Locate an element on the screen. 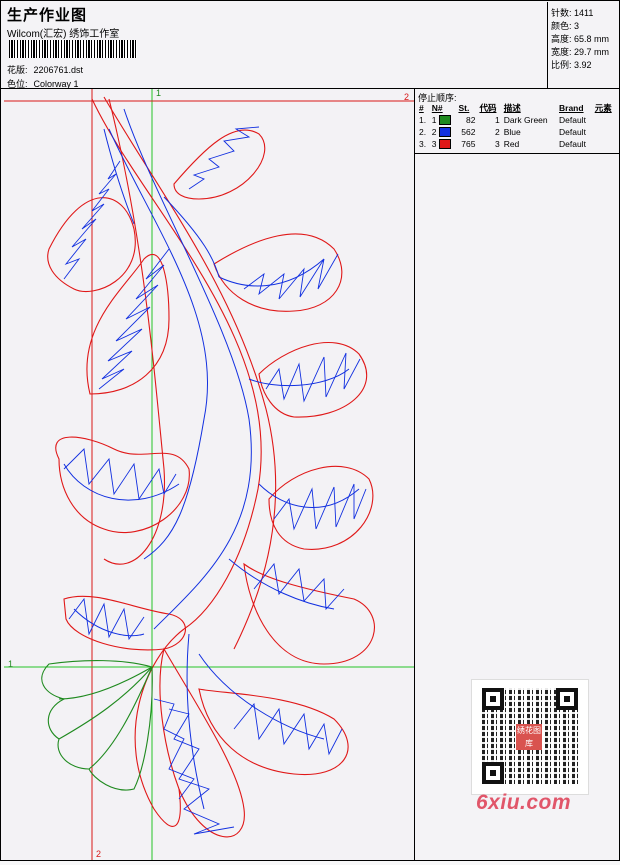 This screenshot has width=620, height=865. page-title: 生产作业图 is located at coordinates (47, 15).